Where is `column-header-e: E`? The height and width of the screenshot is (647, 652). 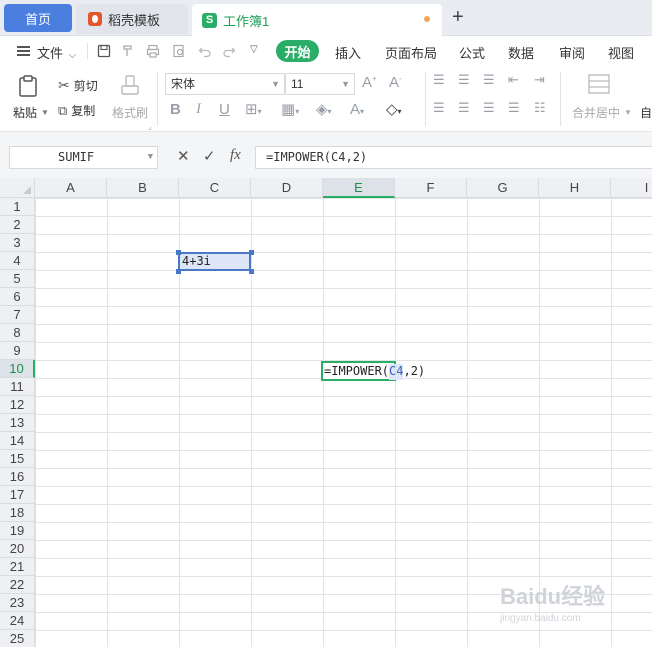
column-header-e: E is located at coordinates (359, 188).